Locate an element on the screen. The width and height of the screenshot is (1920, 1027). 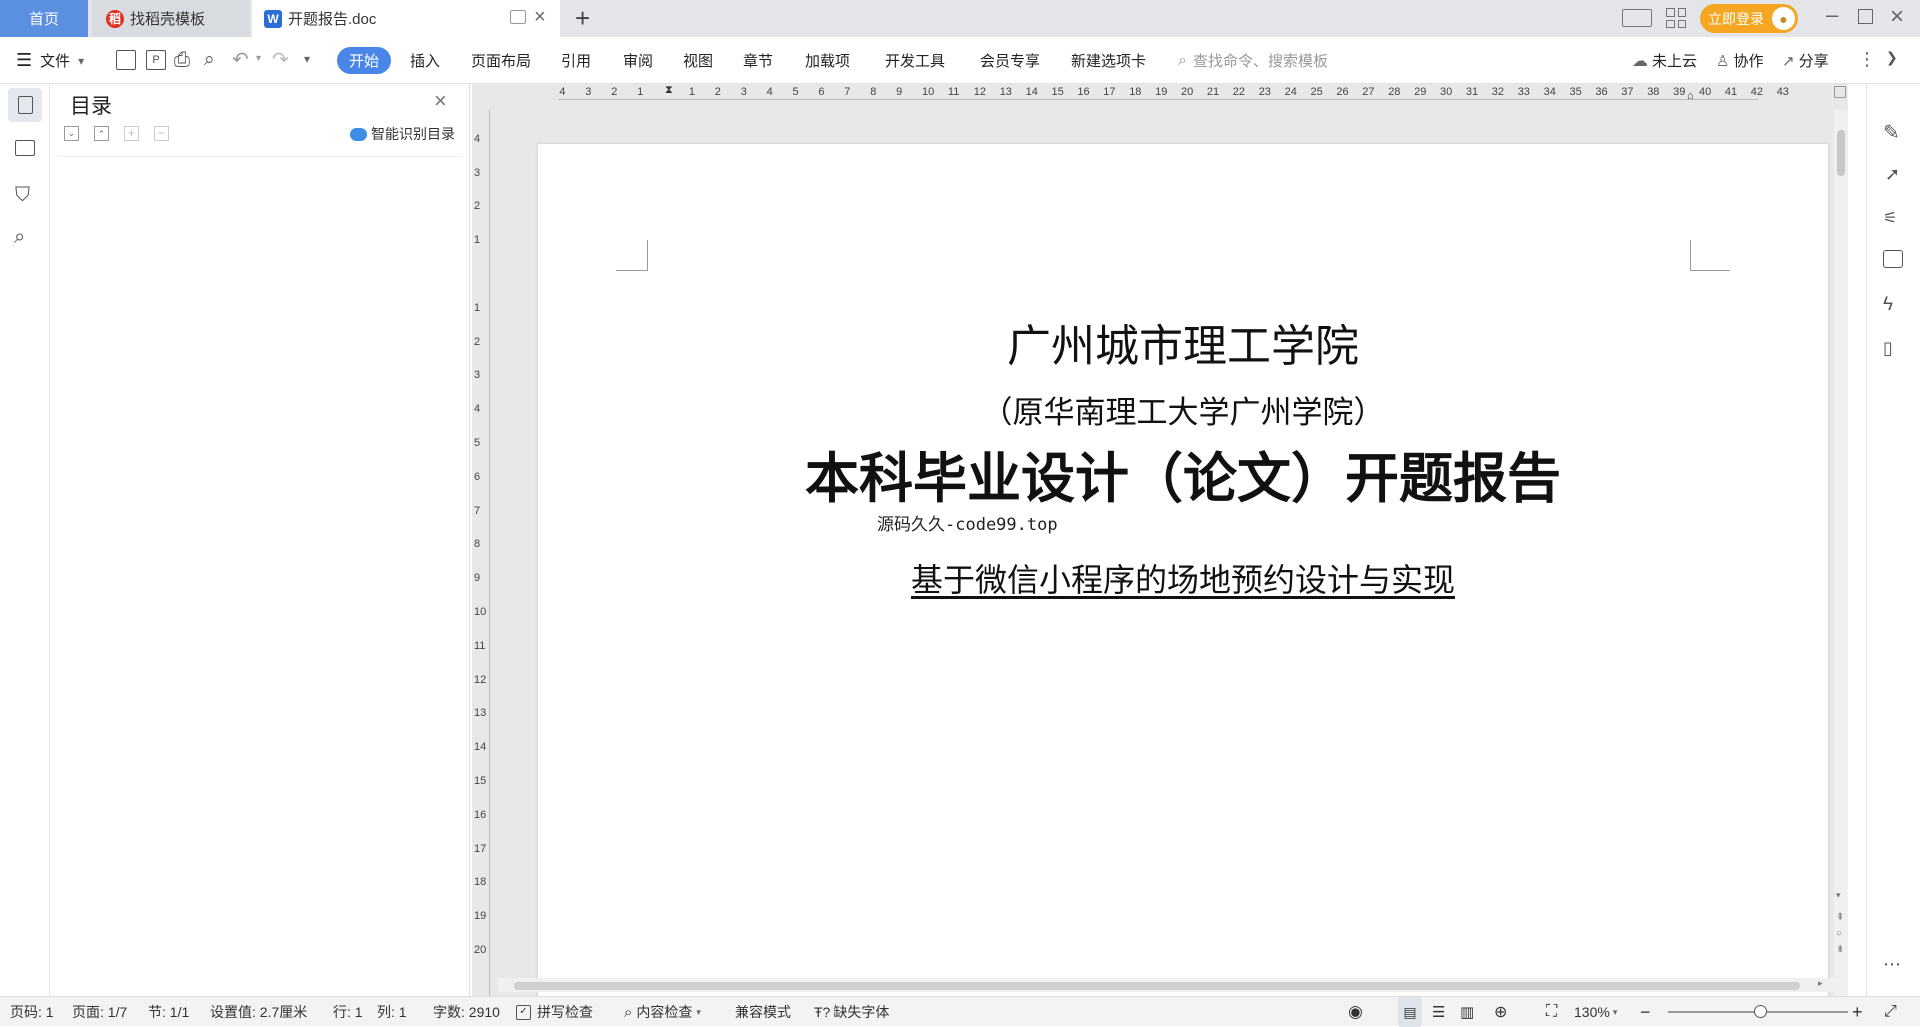
adjust-sliders-icon: ⚟ is located at coordinates (1890, 218).